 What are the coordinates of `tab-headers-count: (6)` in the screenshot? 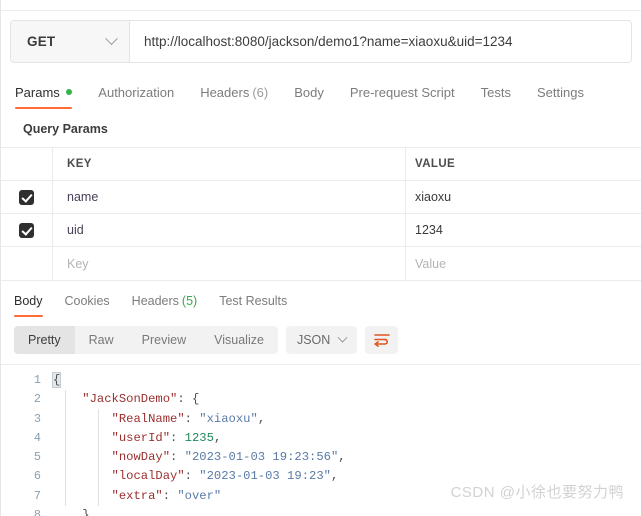 It's located at (260, 92).